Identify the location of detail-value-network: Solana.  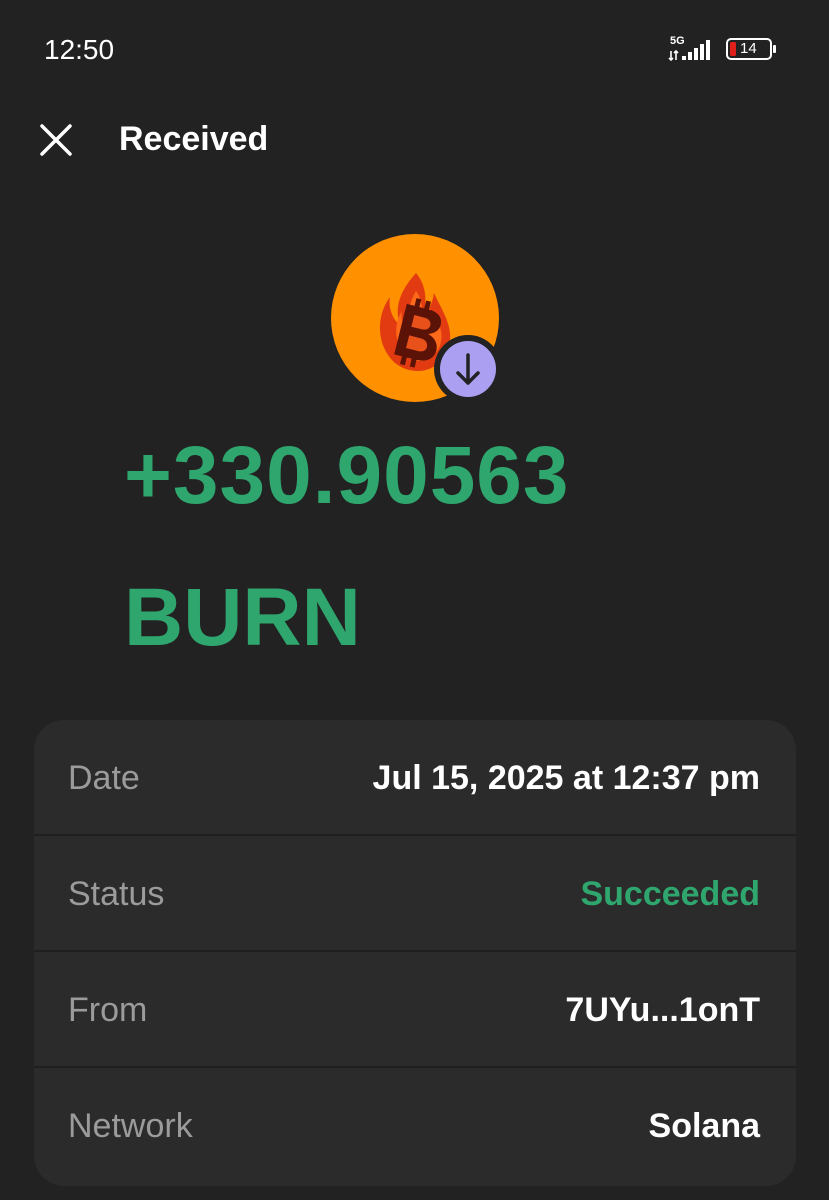
(704, 1126).